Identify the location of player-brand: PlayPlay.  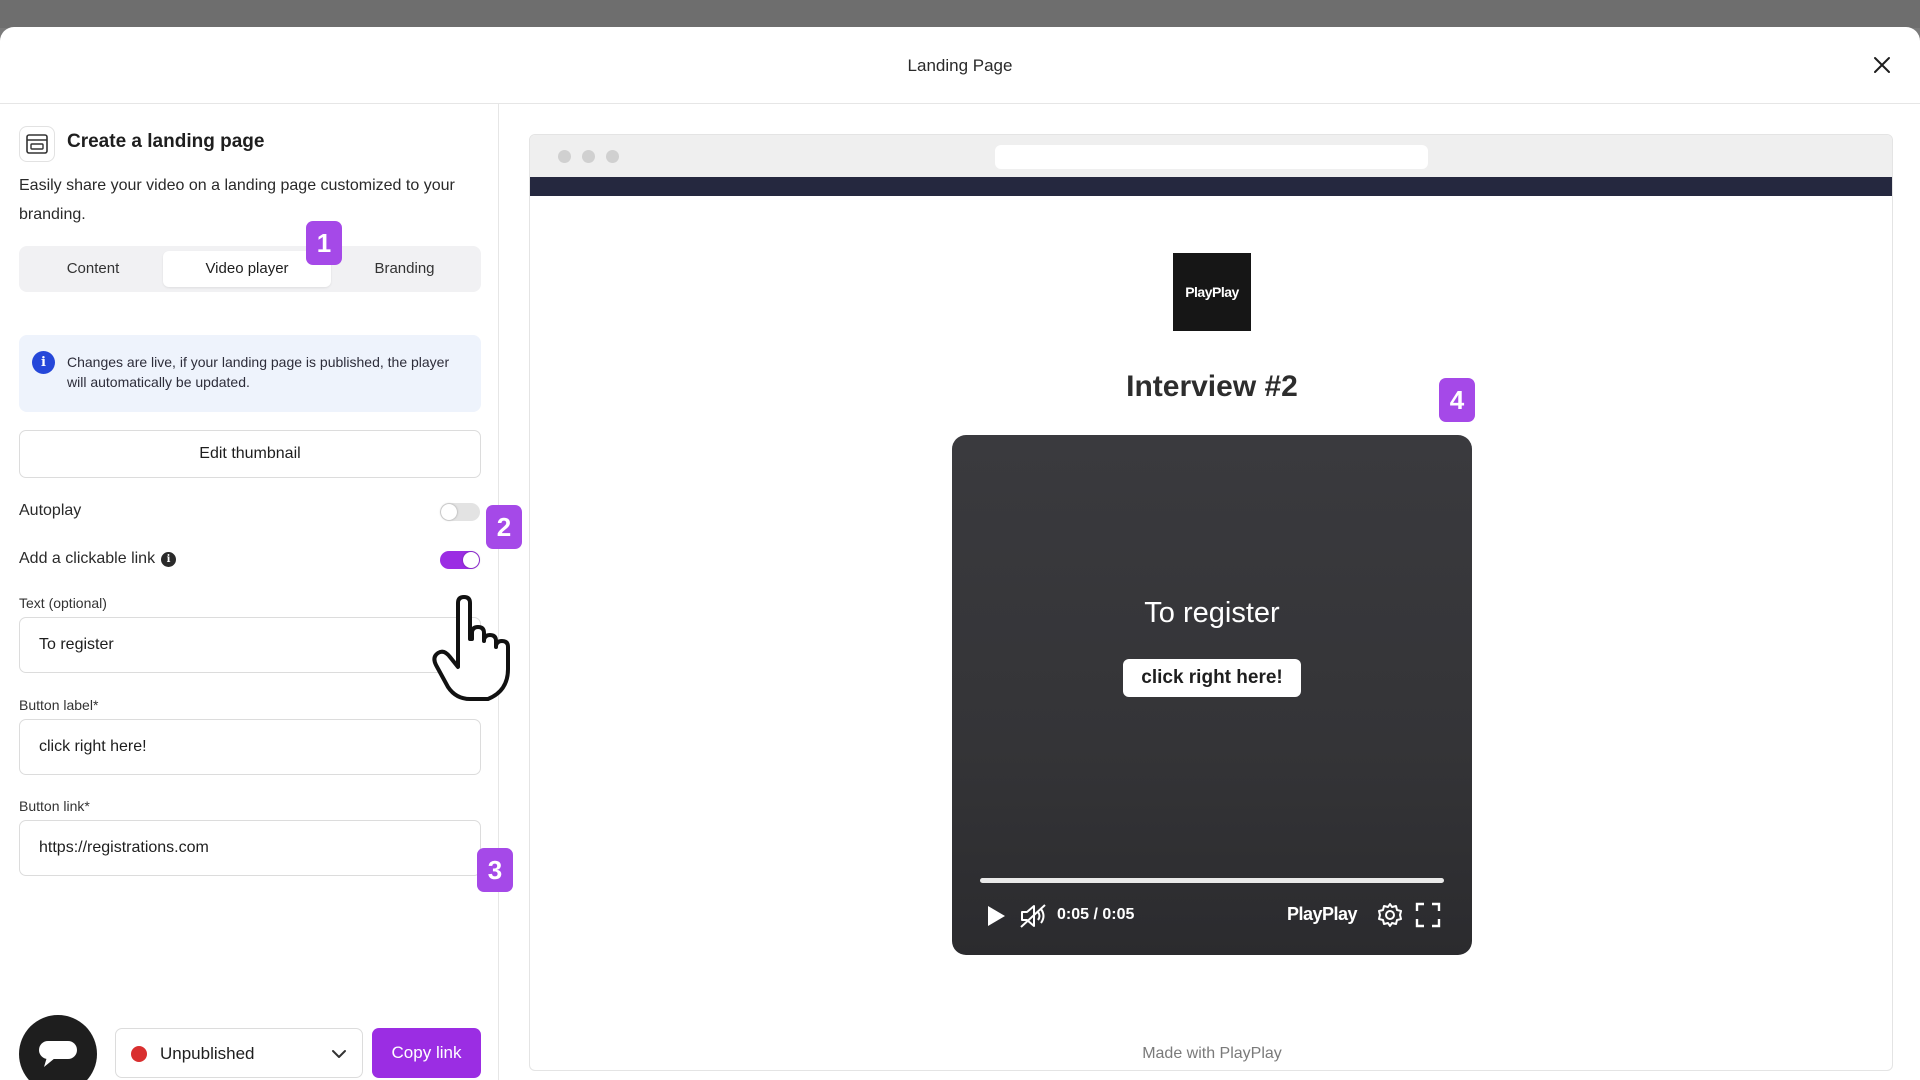
(1322, 914).